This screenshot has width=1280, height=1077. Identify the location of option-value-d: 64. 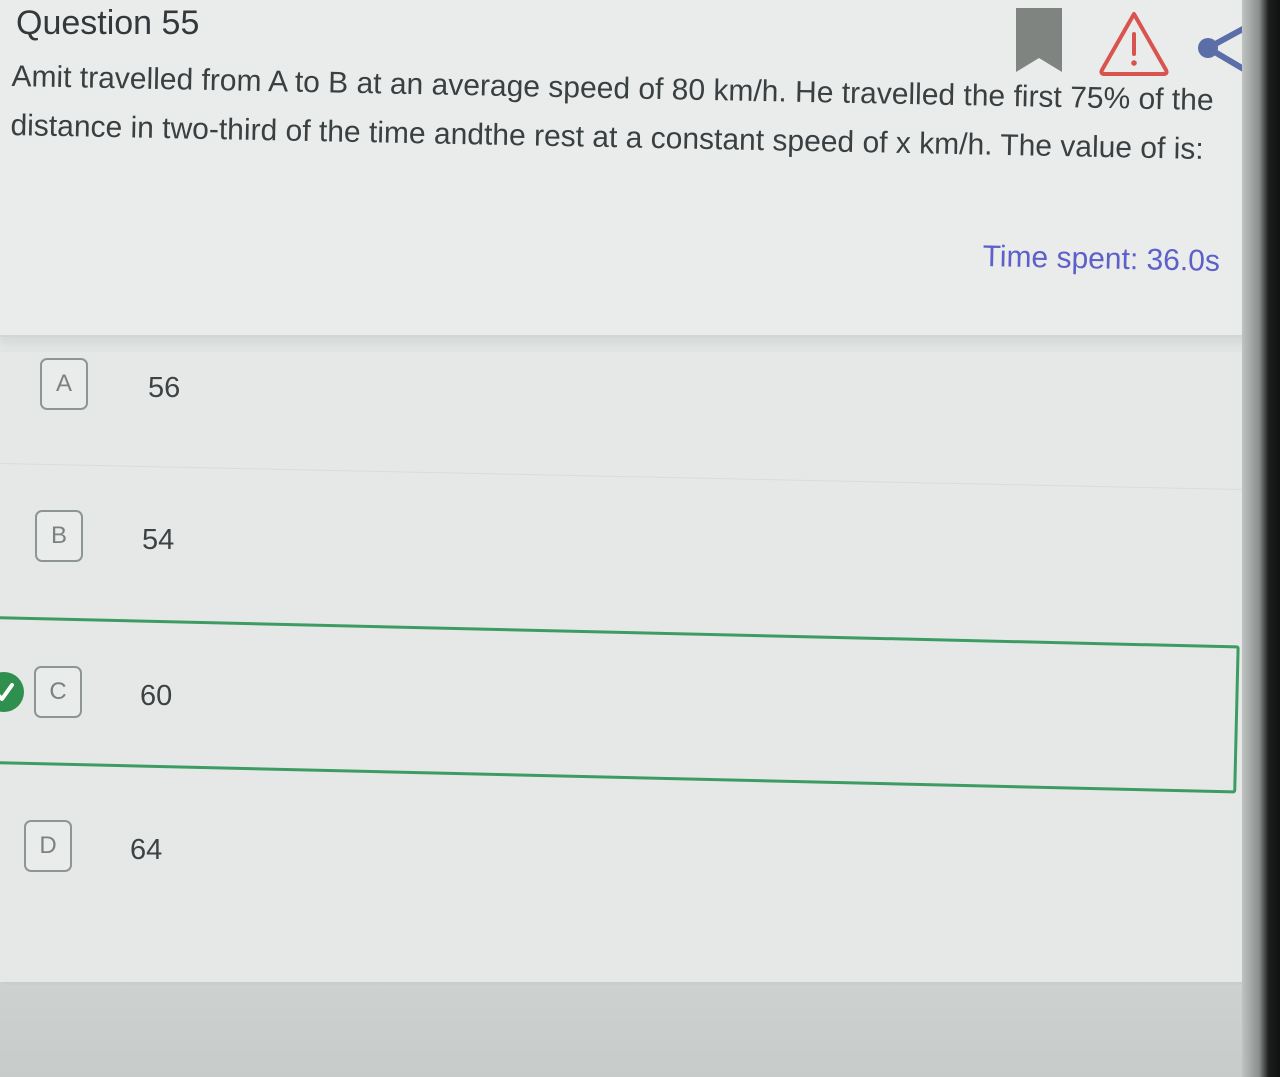
(146, 850).